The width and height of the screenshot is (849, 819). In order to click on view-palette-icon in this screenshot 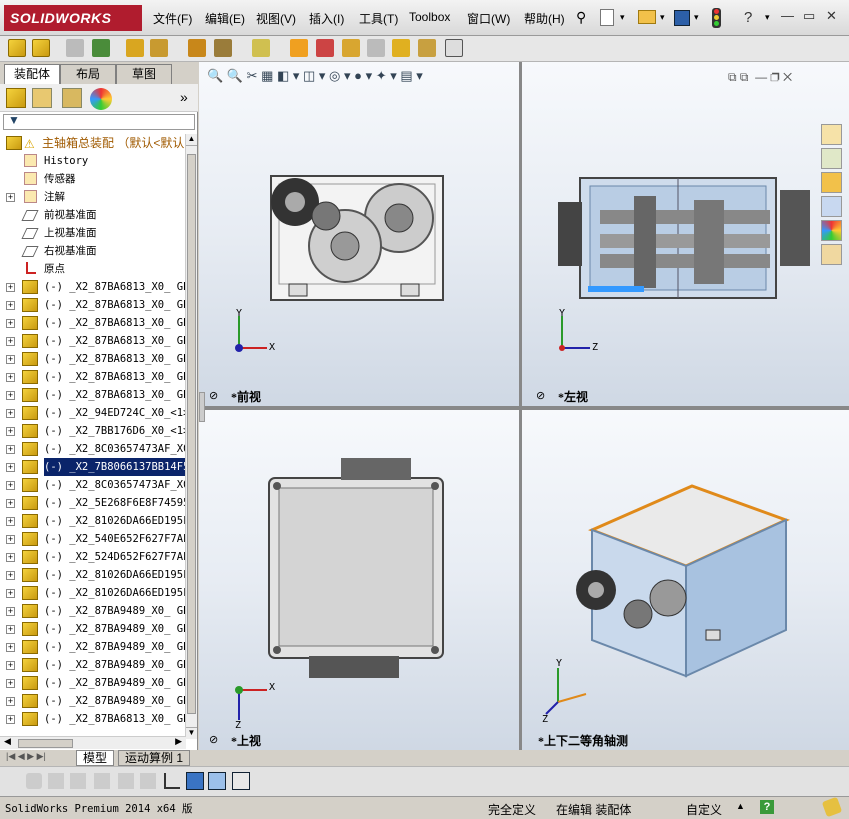, I will do `click(831, 206)`.